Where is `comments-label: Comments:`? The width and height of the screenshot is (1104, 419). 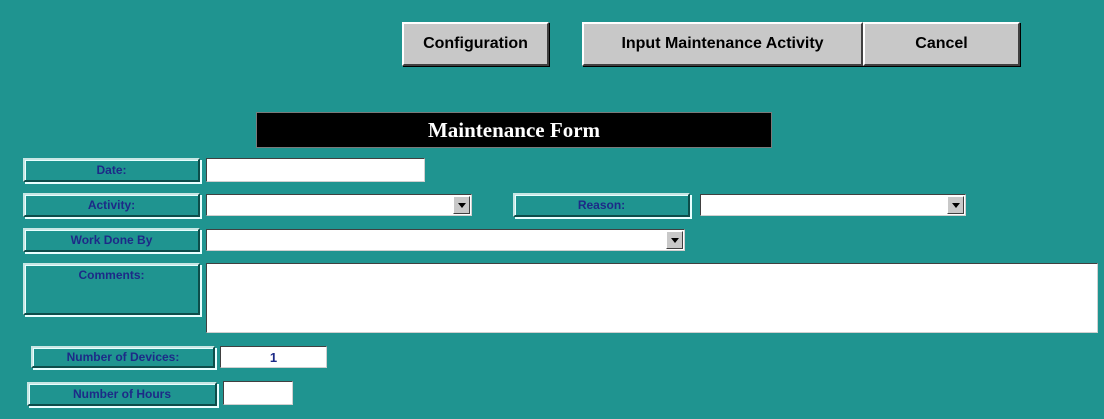
comments-label: Comments: is located at coordinates (111, 289).